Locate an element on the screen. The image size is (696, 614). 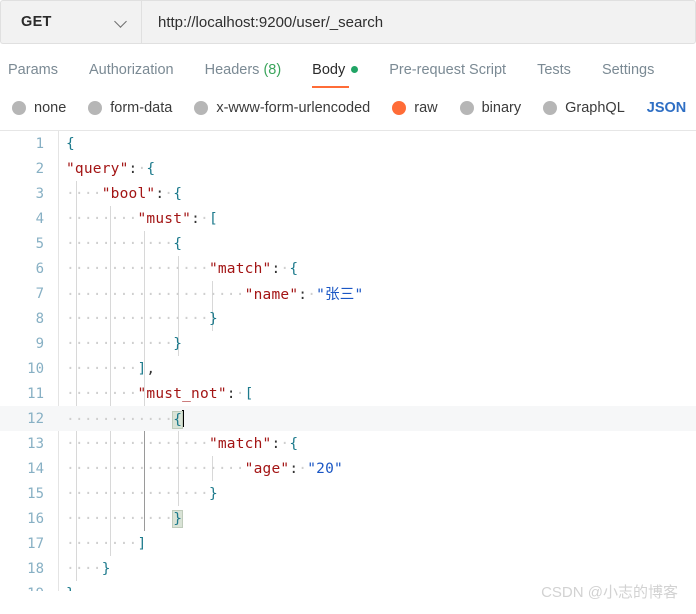
code-line: 4 ········"must":·[ is located at coordinates (348, 218).